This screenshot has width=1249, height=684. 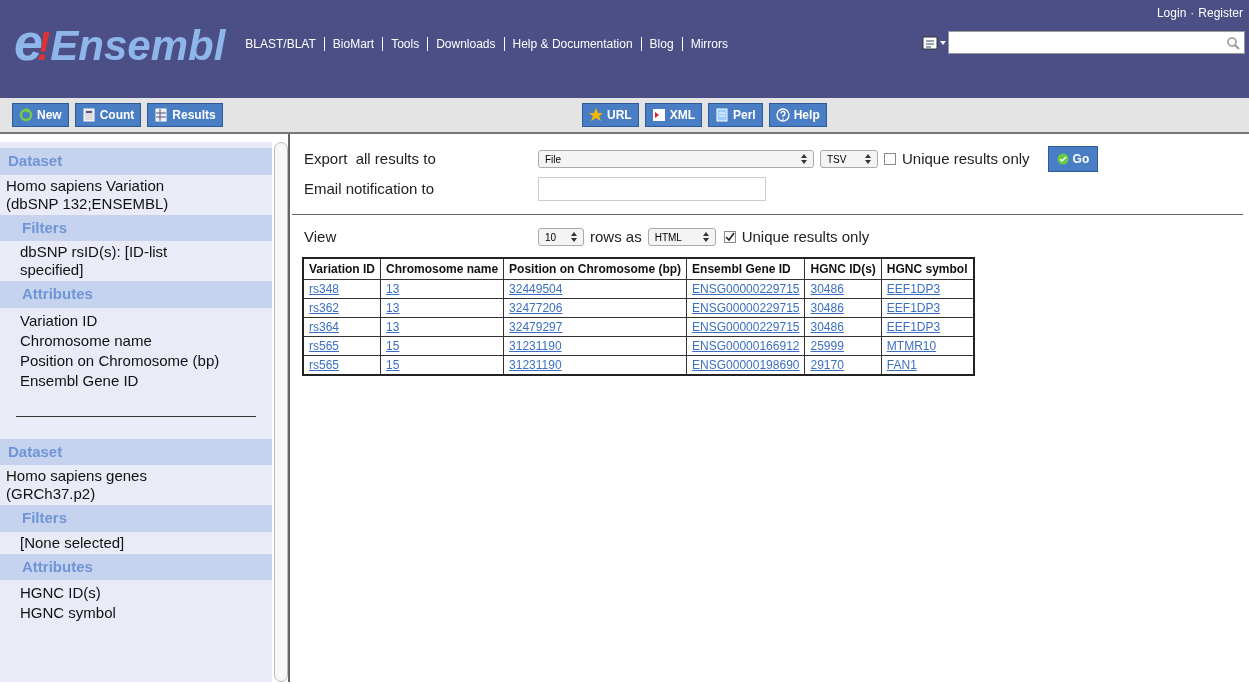 What do you see at coordinates (1233, 42) in the screenshot?
I see `search-icon` at bounding box center [1233, 42].